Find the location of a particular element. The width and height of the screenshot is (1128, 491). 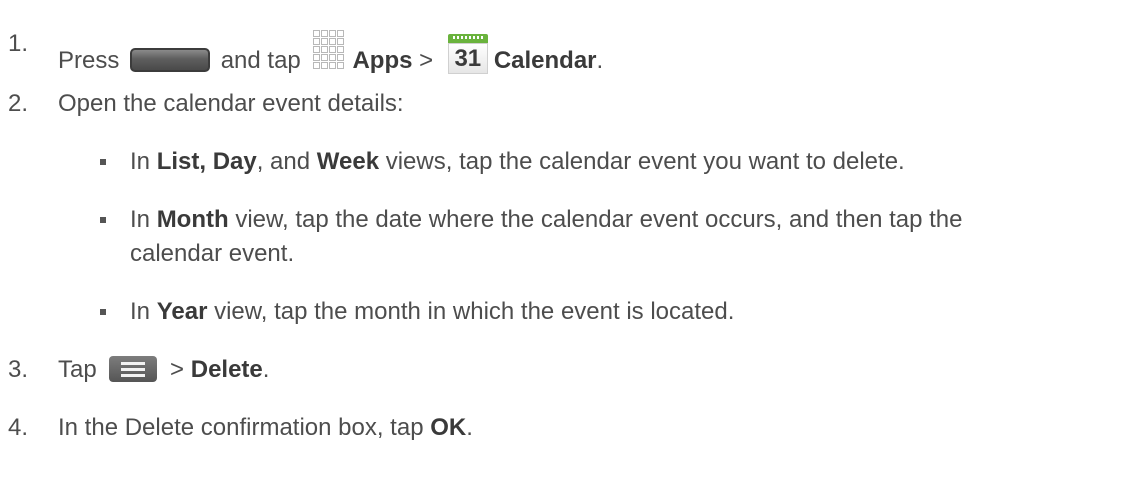

step-3-tap-text: Tap is located at coordinates (77, 369).